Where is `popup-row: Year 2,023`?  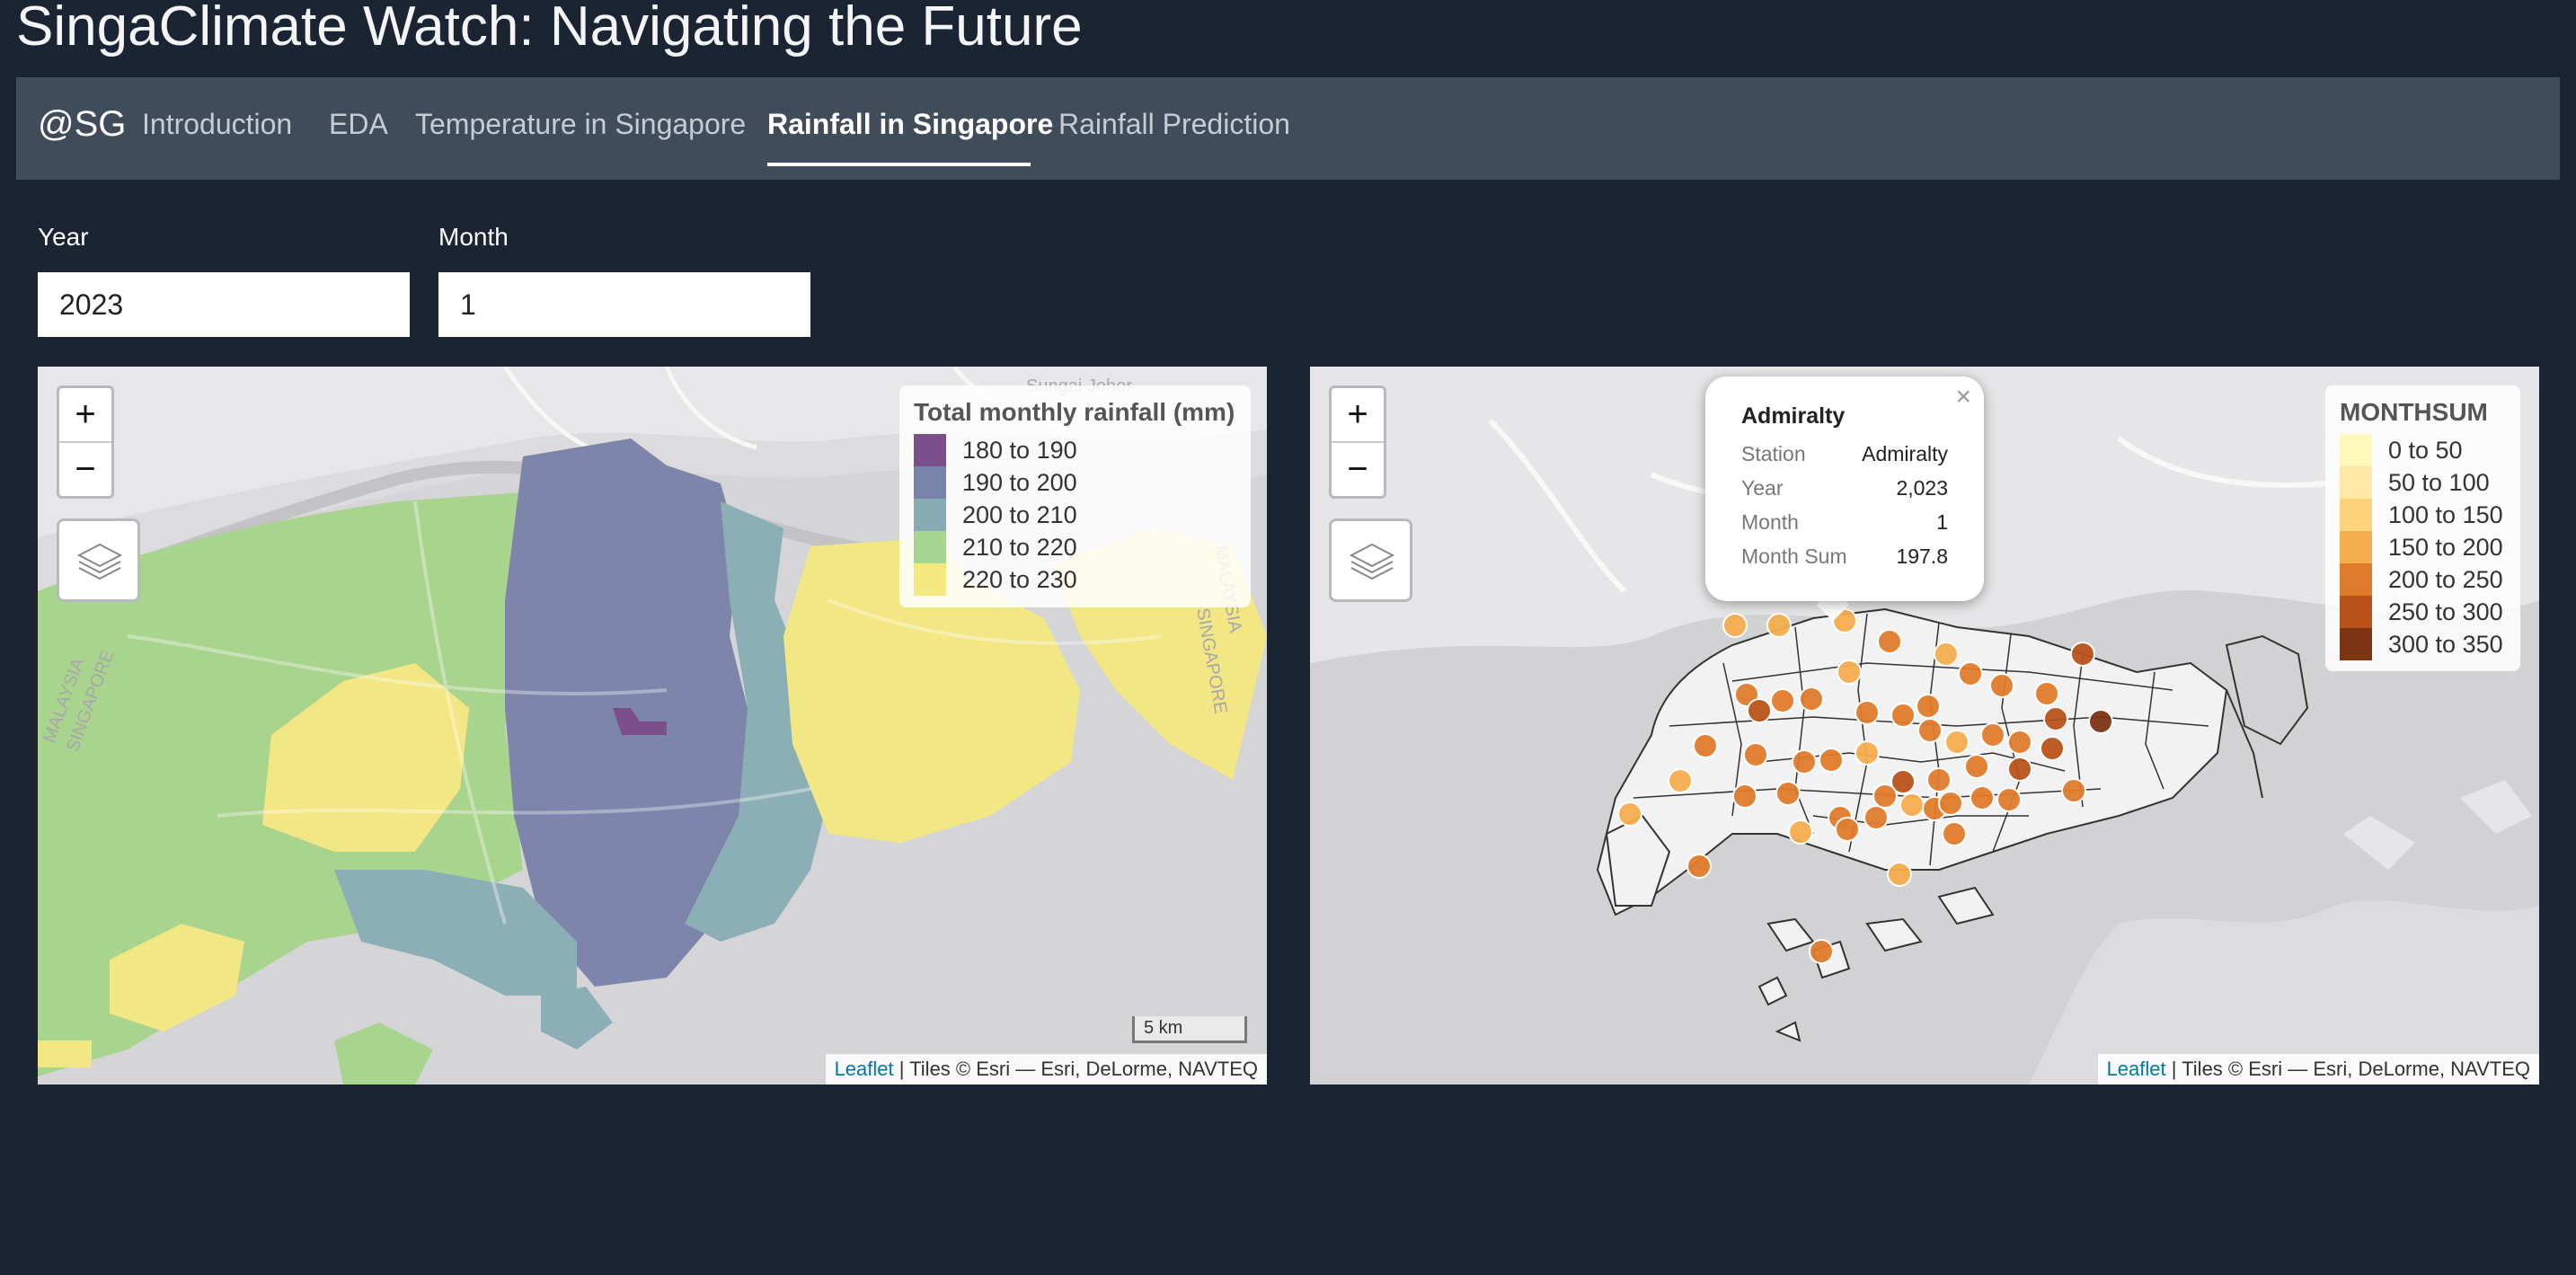 popup-row: Year 2,023 is located at coordinates (1845, 488).